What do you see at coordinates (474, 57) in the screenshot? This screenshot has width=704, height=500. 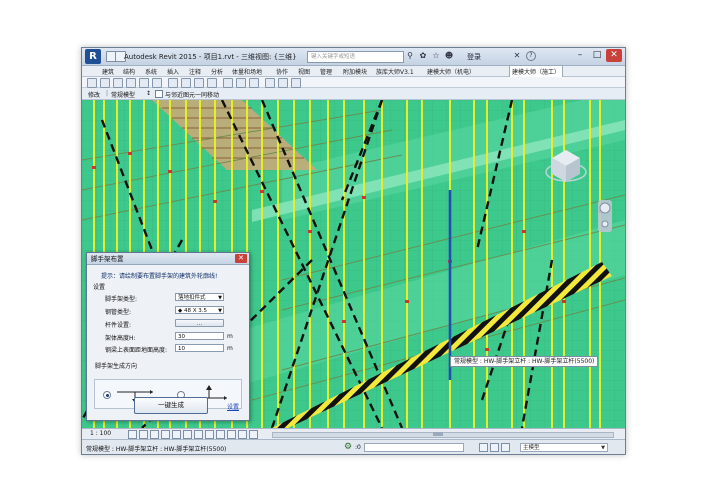 I see `login-button: 登录` at bounding box center [474, 57].